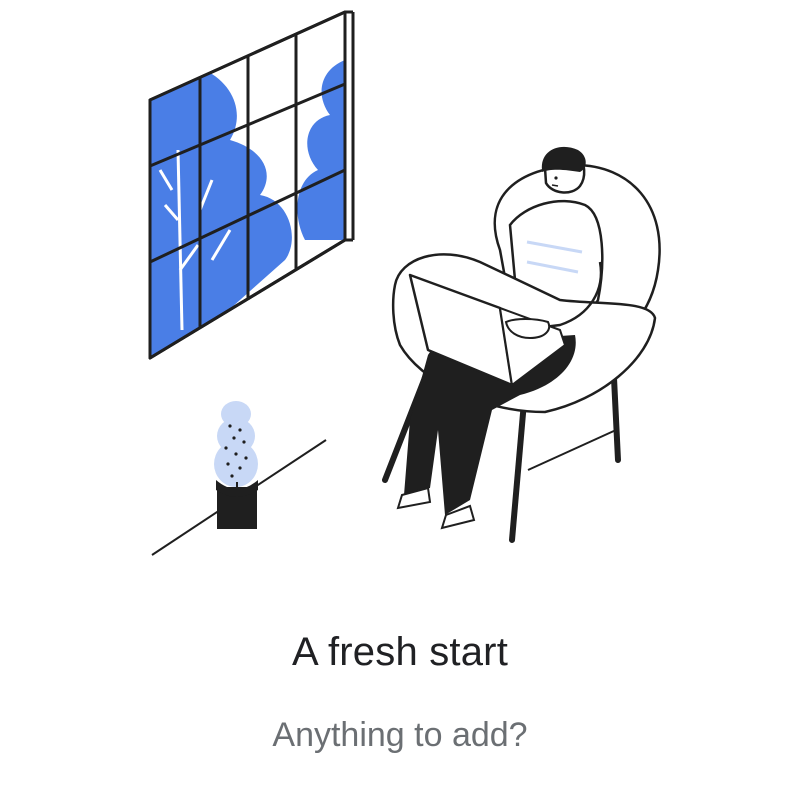 The width and height of the screenshot is (800, 800). I want to click on plant-illustration, so click(236, 465).